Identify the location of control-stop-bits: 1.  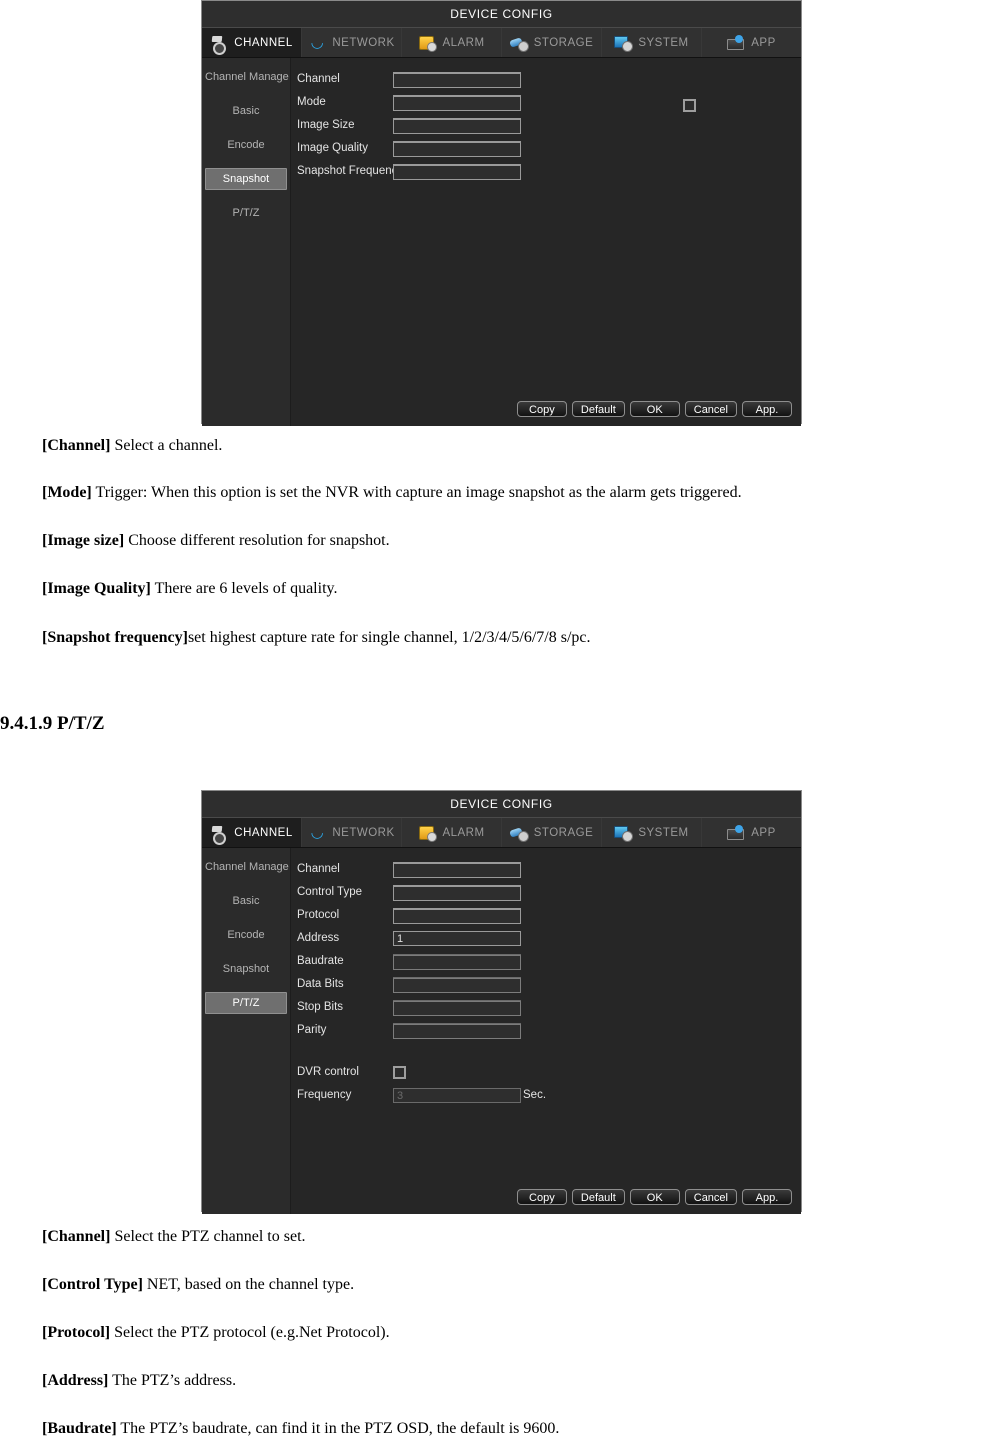
(457, 1007).